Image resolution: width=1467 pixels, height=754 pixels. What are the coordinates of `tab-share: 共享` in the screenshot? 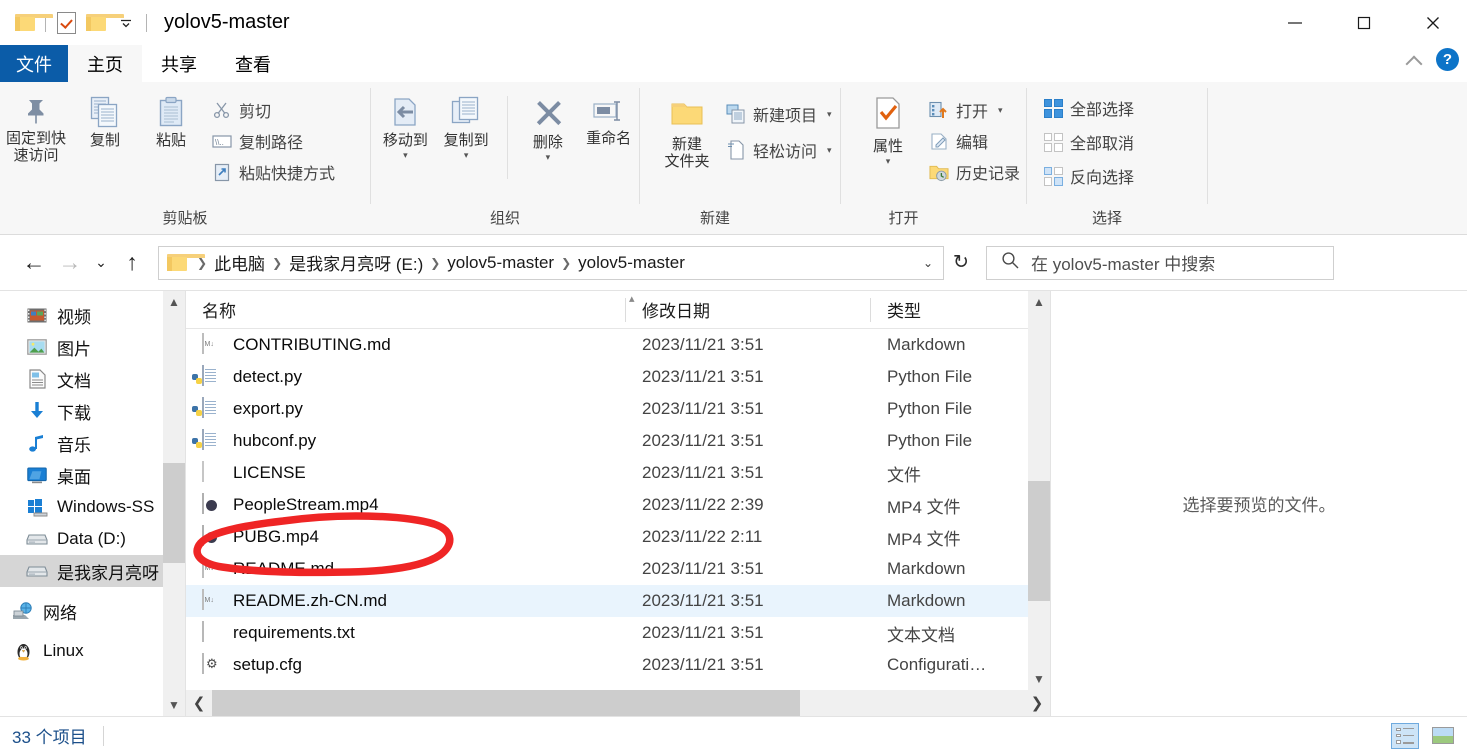 It's located at (179, 63).